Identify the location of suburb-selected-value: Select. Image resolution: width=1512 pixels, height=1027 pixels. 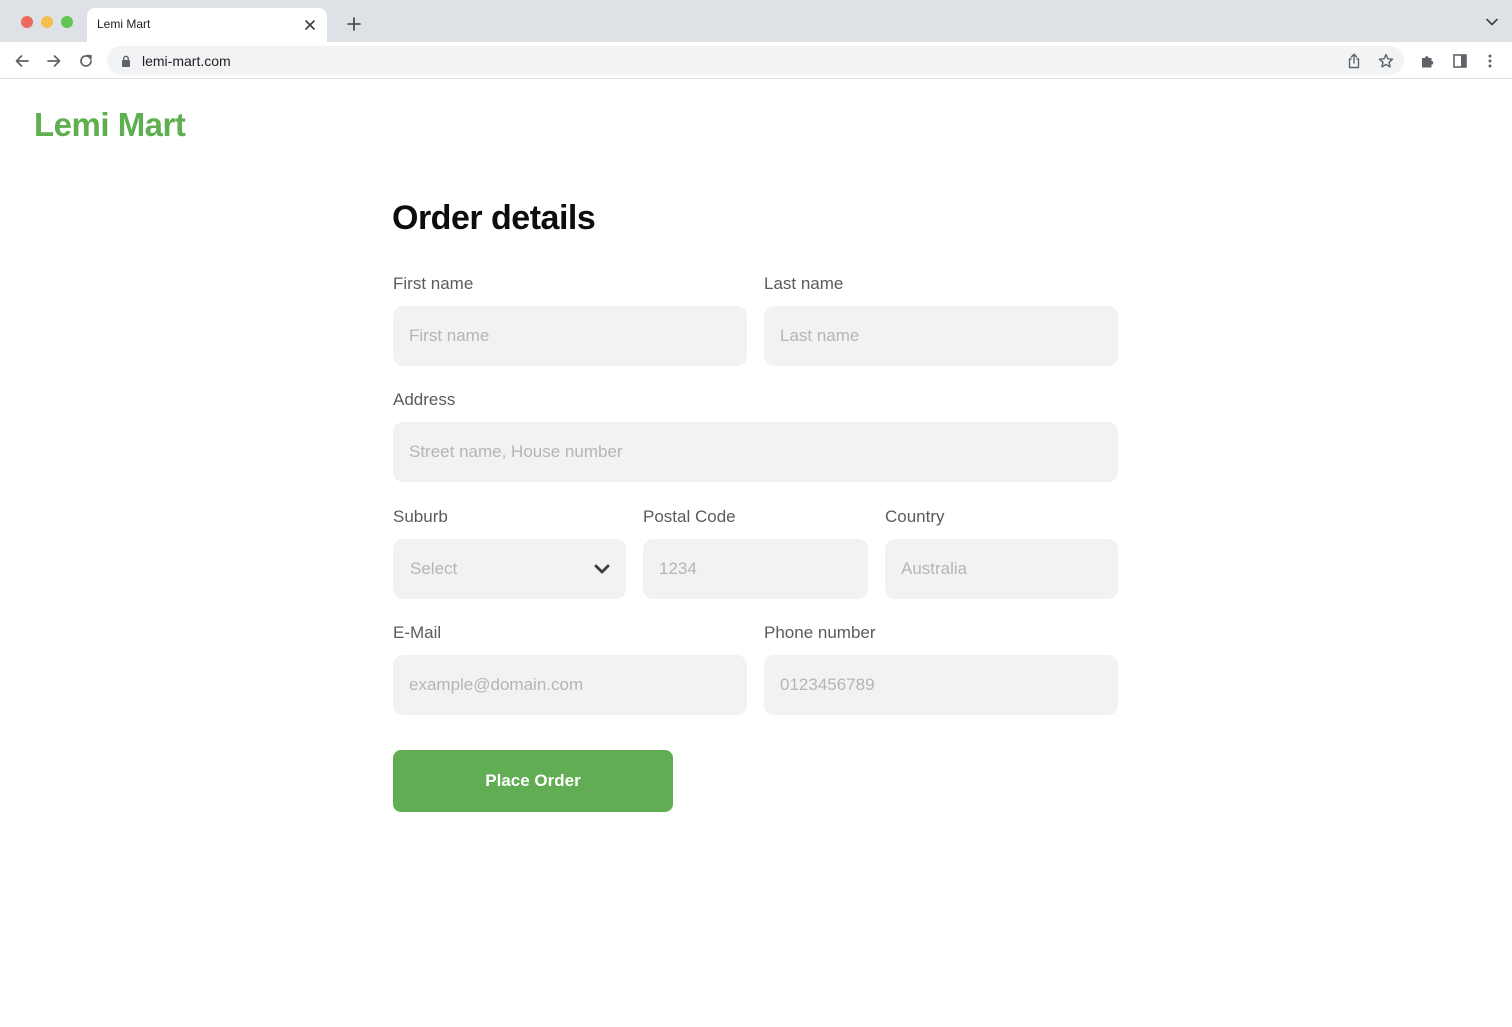
(434, 568).